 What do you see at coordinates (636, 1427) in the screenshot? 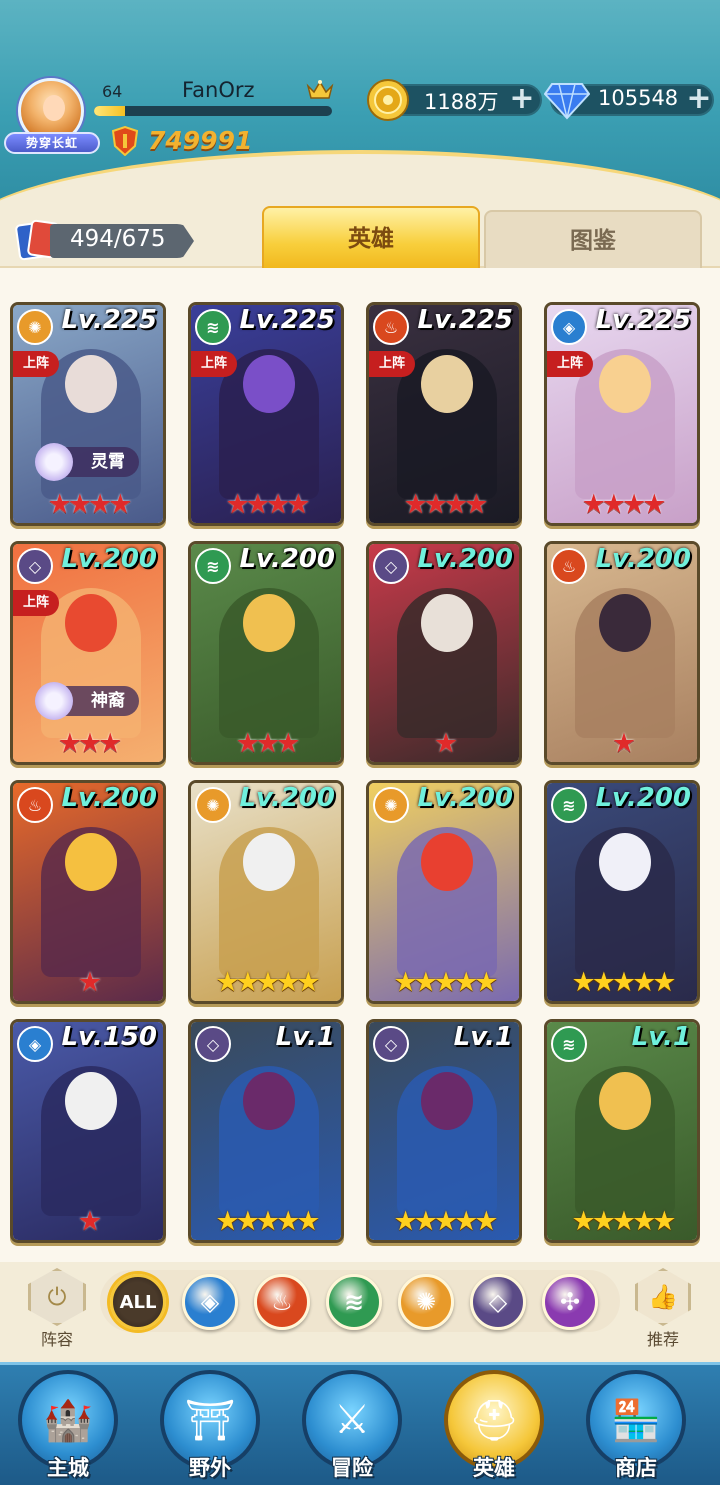
I see `nav-shop-button: 🏪 商店` at bounding box center [636, 1427].